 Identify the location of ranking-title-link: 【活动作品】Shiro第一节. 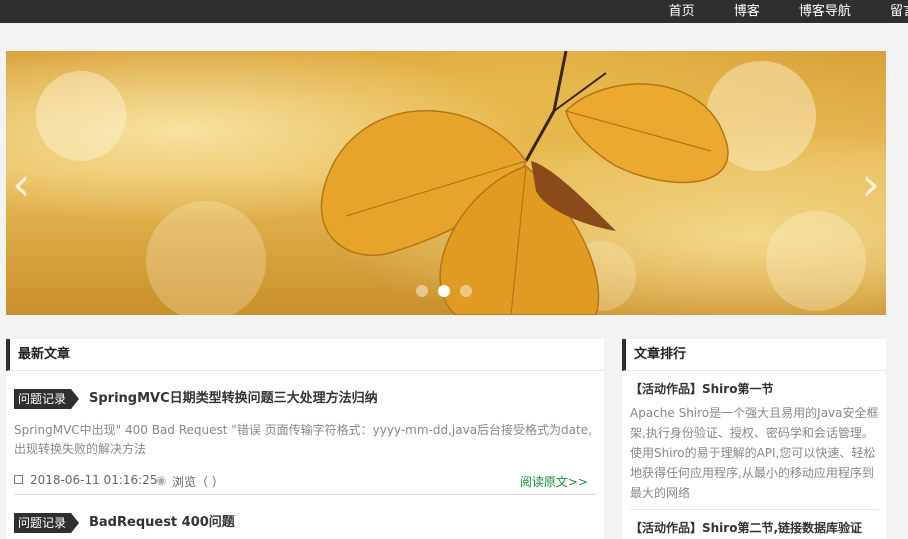
(754, 389).